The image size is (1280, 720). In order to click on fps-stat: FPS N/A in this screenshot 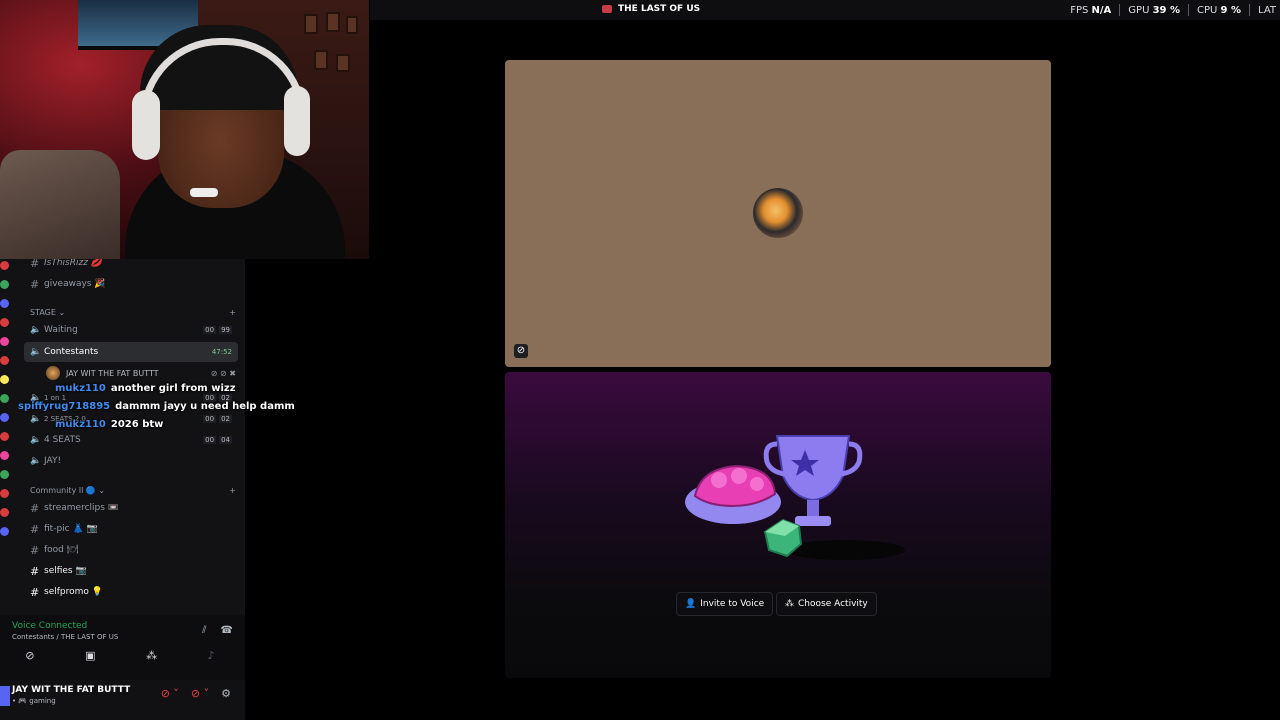, I will do `click(1091, 10)`.